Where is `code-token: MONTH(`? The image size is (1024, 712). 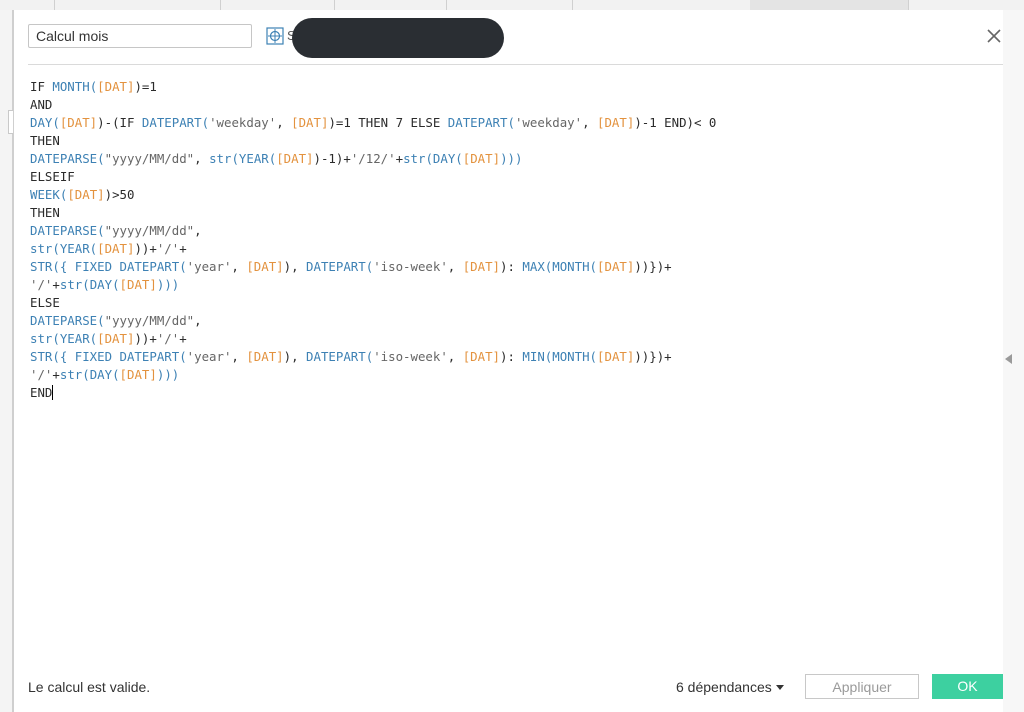 code-token: MONTH( is located at coordinates (75, 86).